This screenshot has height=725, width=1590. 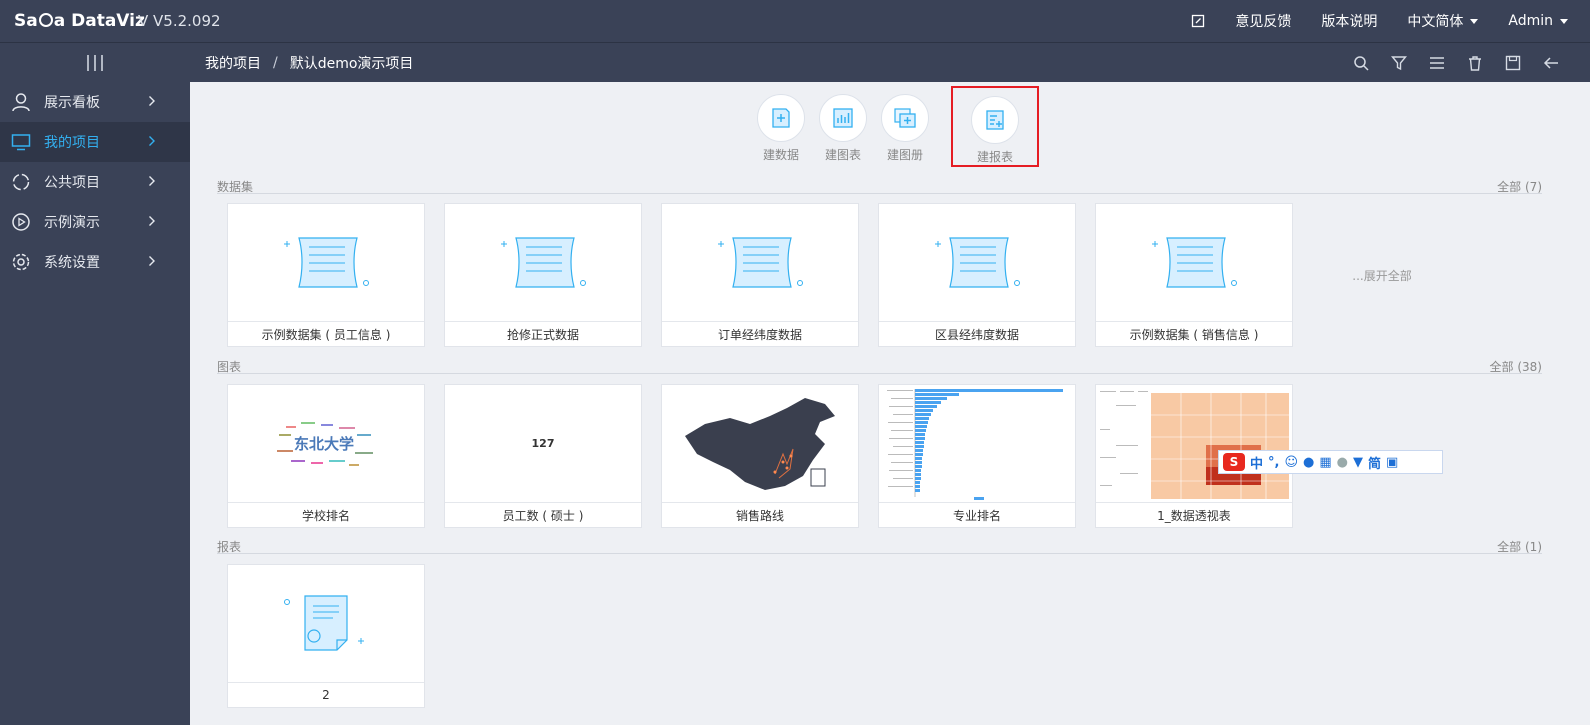 I want to click on microphone-icon: ●, so click(x=1308, y=462).